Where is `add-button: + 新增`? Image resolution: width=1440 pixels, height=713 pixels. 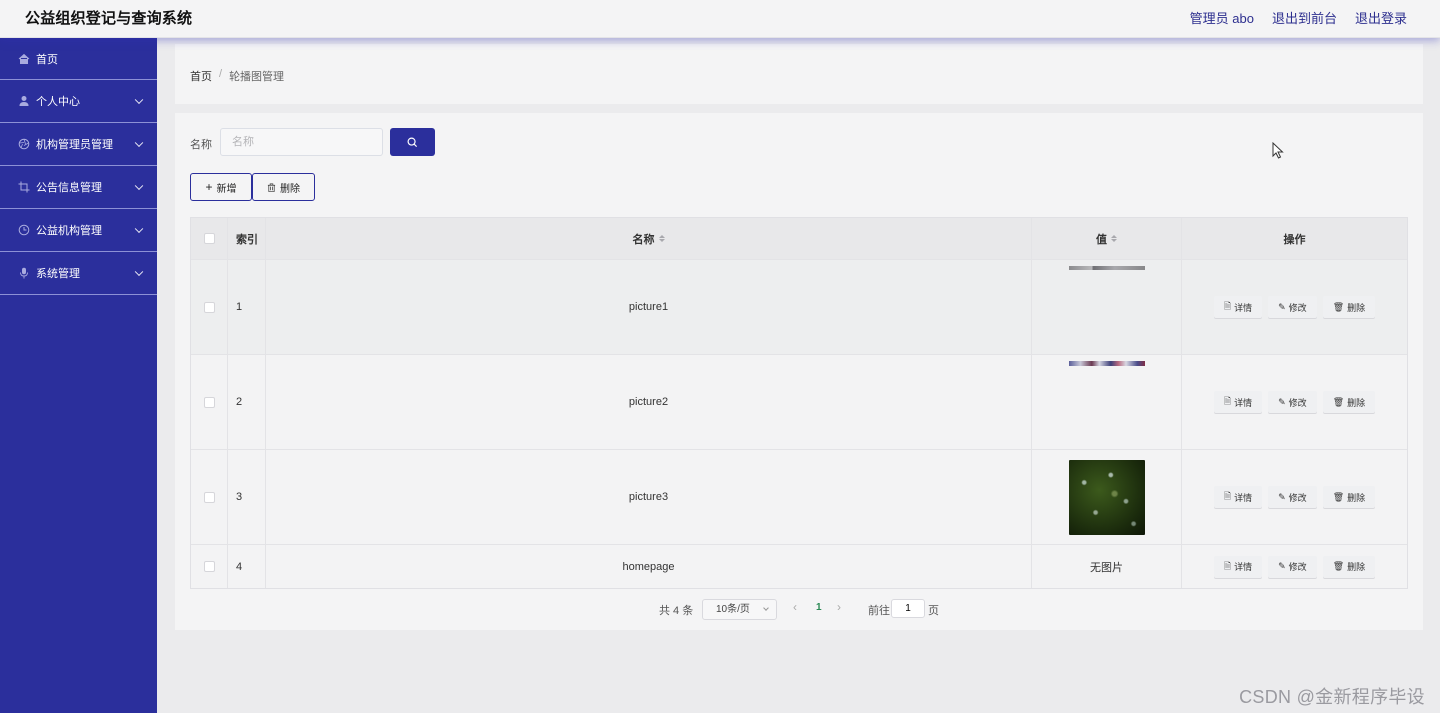
add-button: + 新增 is located at coordinates (221, 187).